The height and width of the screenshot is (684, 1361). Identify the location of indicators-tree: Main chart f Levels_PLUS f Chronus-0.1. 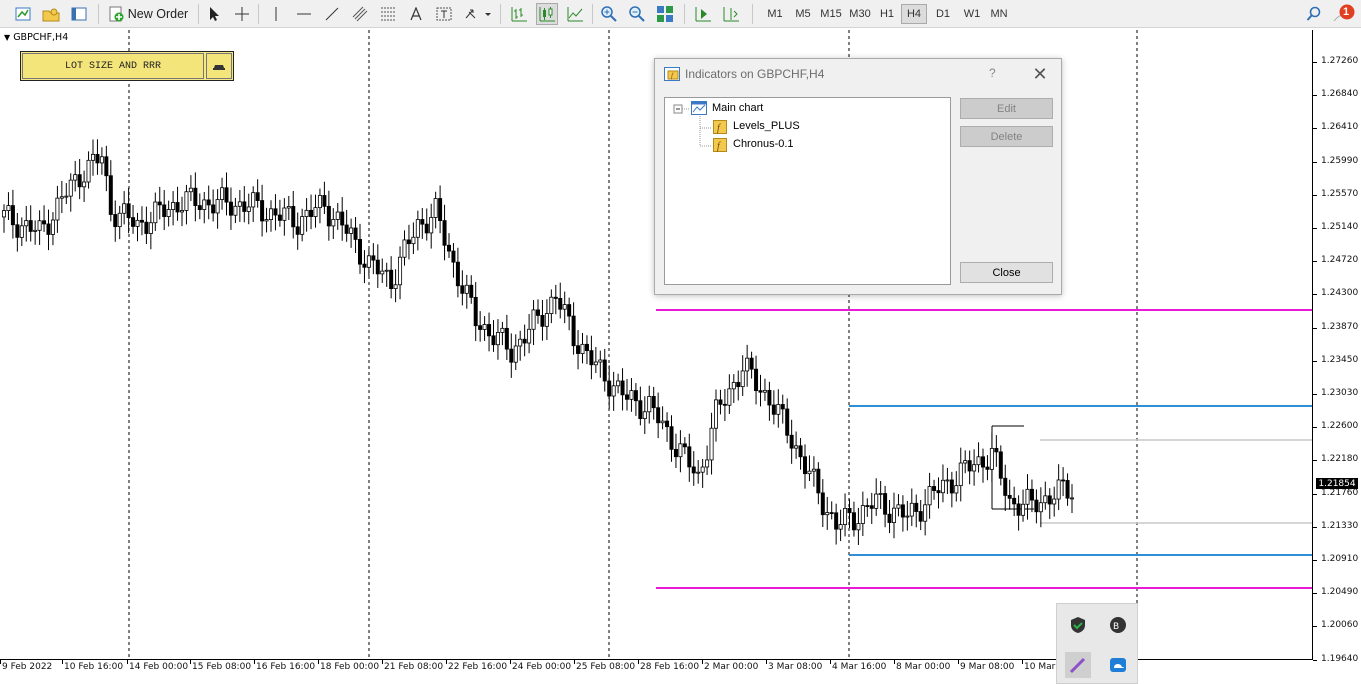
(807, 191).